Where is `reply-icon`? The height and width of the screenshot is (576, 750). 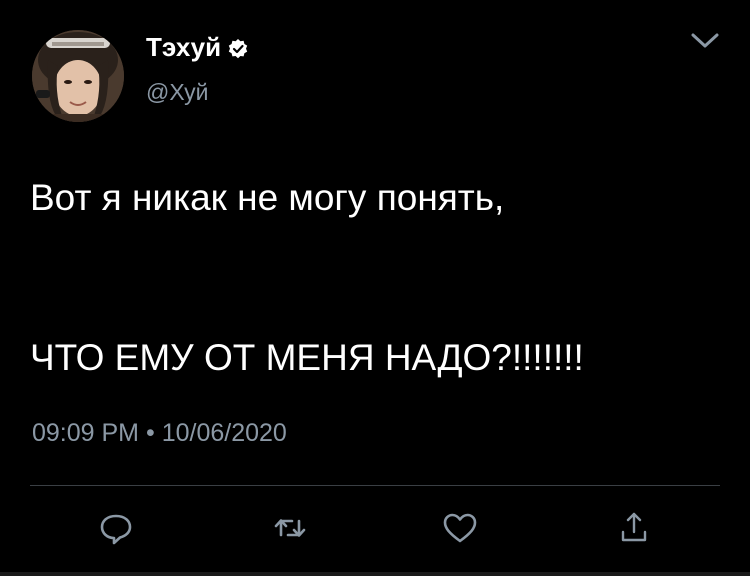 reply-icon is located at coordinates (116, 529).